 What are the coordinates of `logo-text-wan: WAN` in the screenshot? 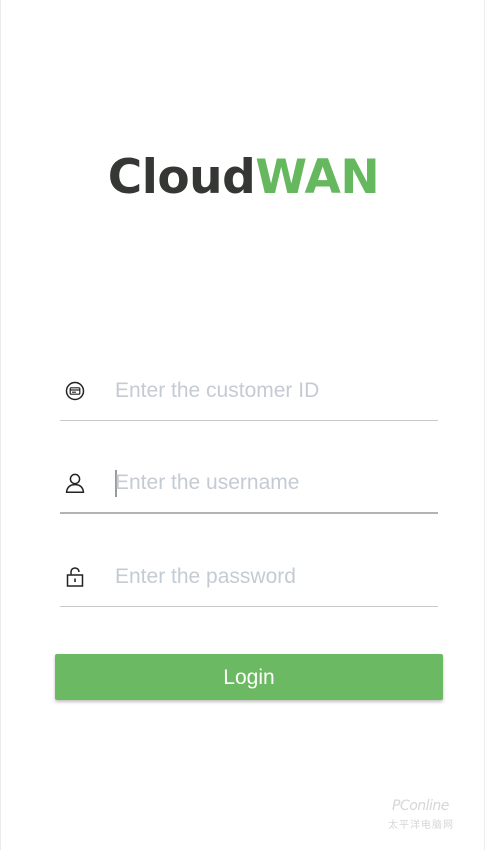 It's located at (317, 177).